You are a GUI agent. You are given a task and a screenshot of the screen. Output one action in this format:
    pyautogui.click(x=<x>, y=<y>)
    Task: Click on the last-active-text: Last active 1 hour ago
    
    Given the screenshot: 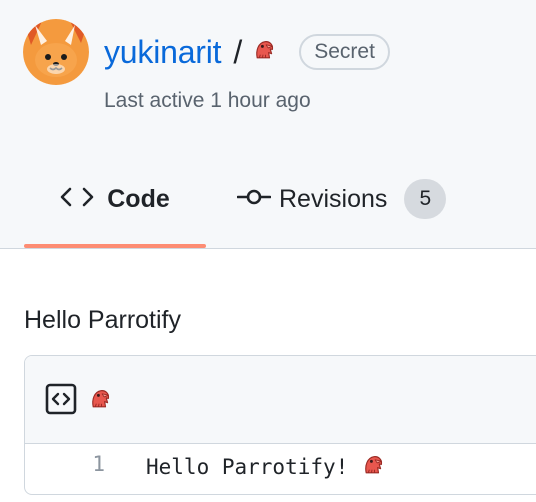 What is the action you would take?
    pyautogui.click(x=207, y=100)
    